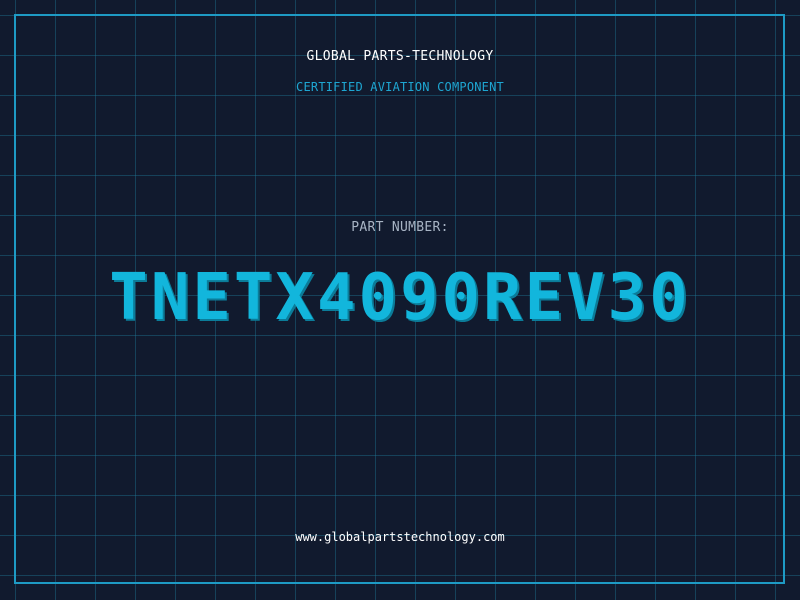 This screenshot has height=600, width=800. Describe the element at coordinates (400, 227) in the screenshot. I see `part-number-label: PART NUMBER:` at that location.